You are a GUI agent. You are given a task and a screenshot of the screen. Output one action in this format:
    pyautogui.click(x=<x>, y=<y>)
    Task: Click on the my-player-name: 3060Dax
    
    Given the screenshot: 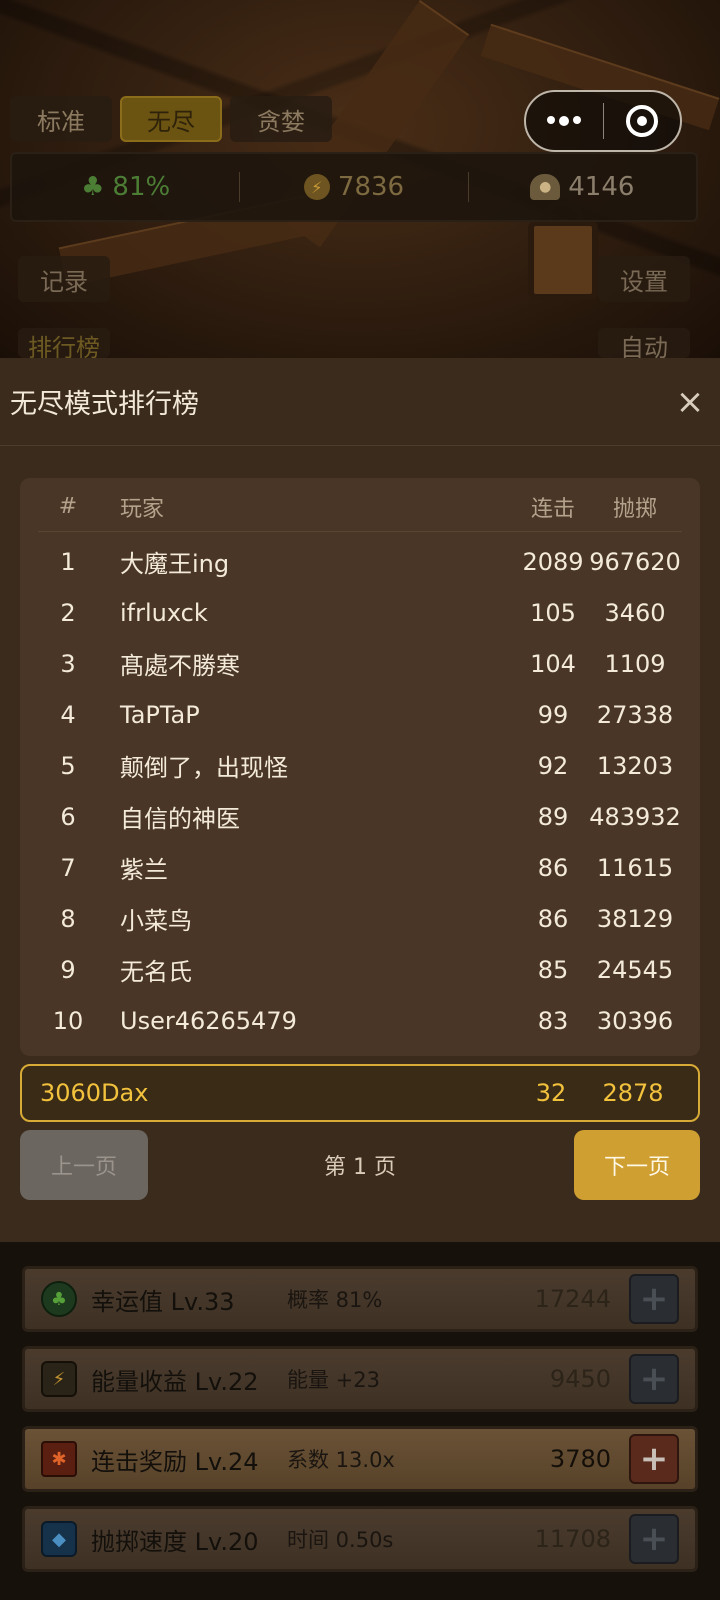 What is the action you would take?
    pyautogui.click(x=94, y=1093)
    